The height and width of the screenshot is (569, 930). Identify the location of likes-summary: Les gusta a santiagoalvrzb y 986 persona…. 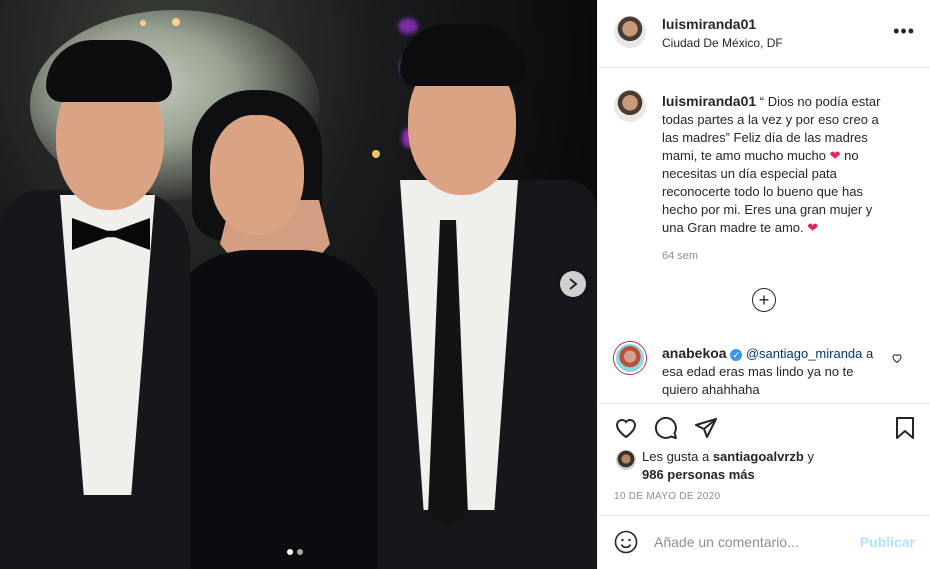
(777, 466).